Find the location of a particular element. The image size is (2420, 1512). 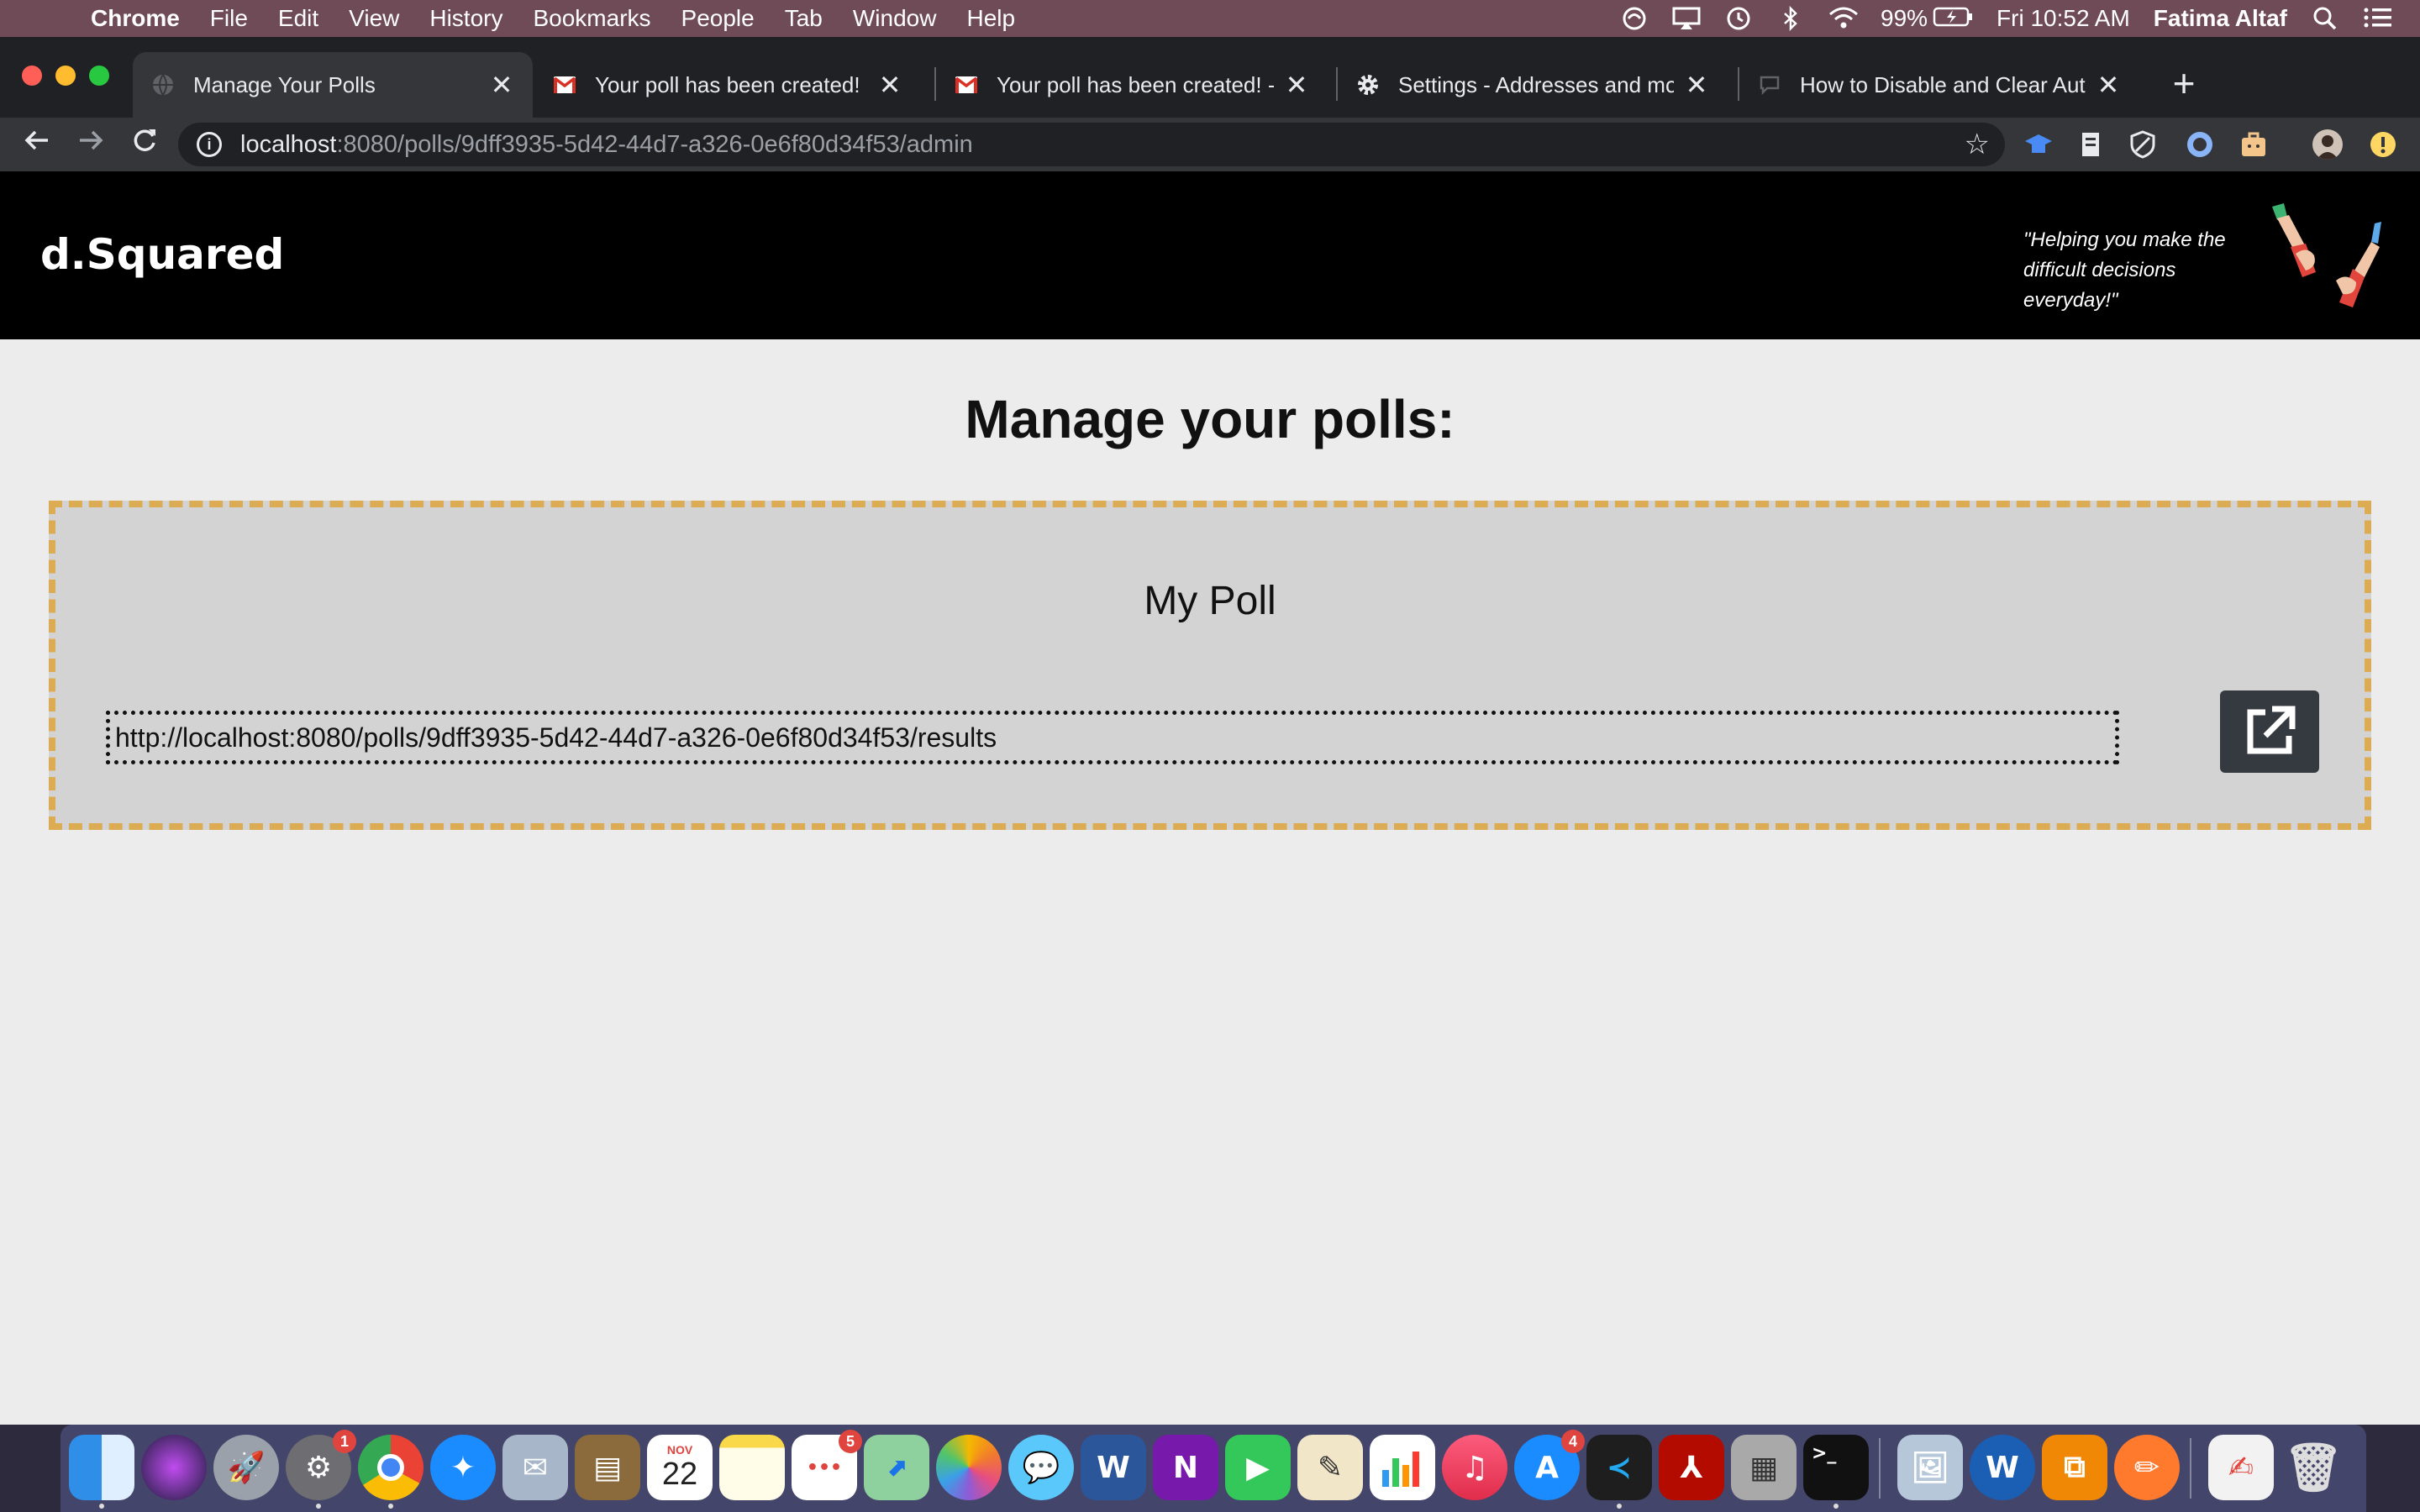

onenote-icon: N is located at coordinates (1185, 1467).